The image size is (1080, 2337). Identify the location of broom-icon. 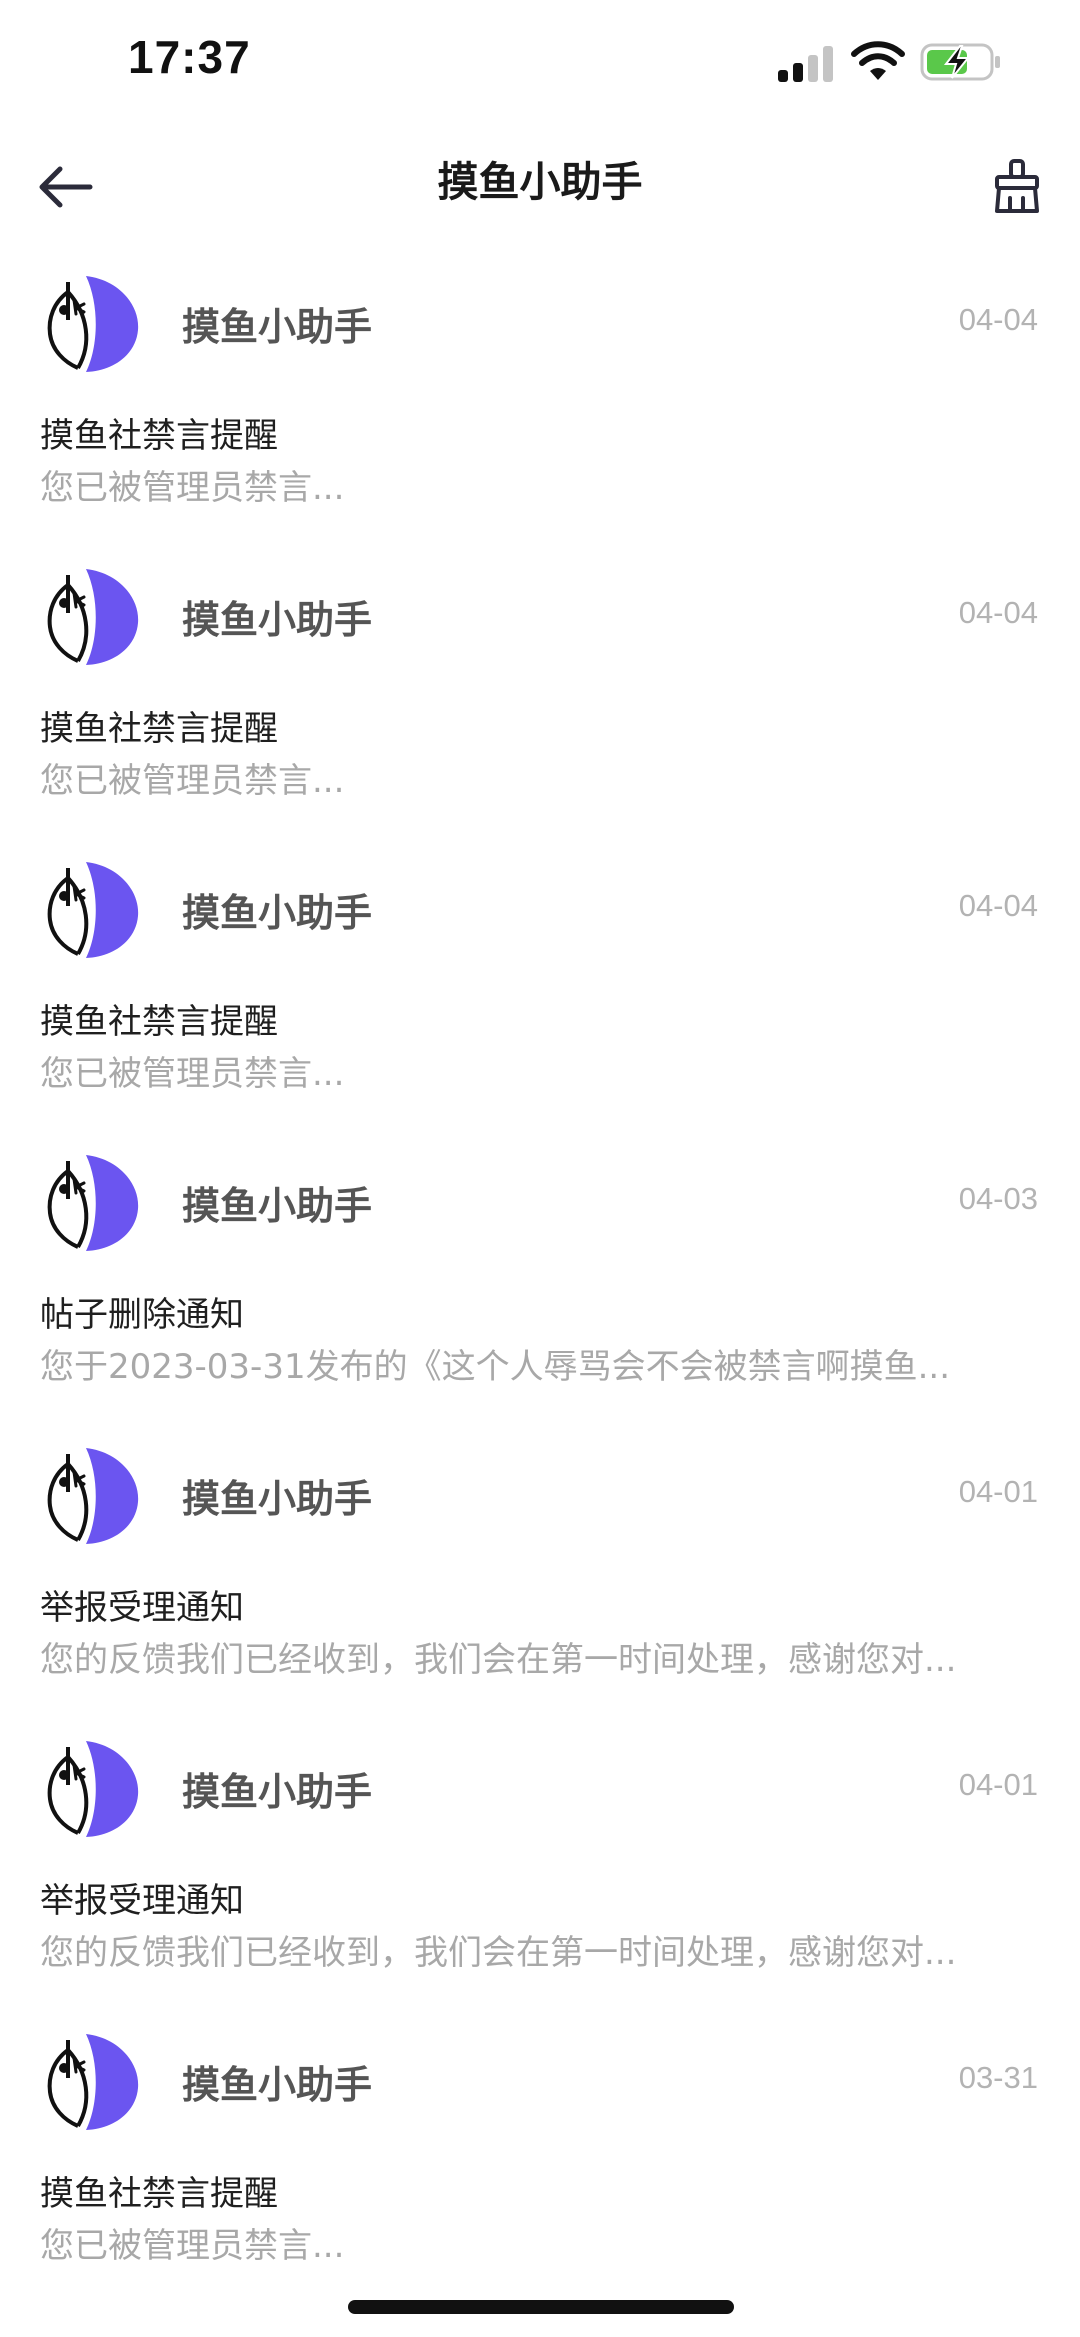
(1017, 186).